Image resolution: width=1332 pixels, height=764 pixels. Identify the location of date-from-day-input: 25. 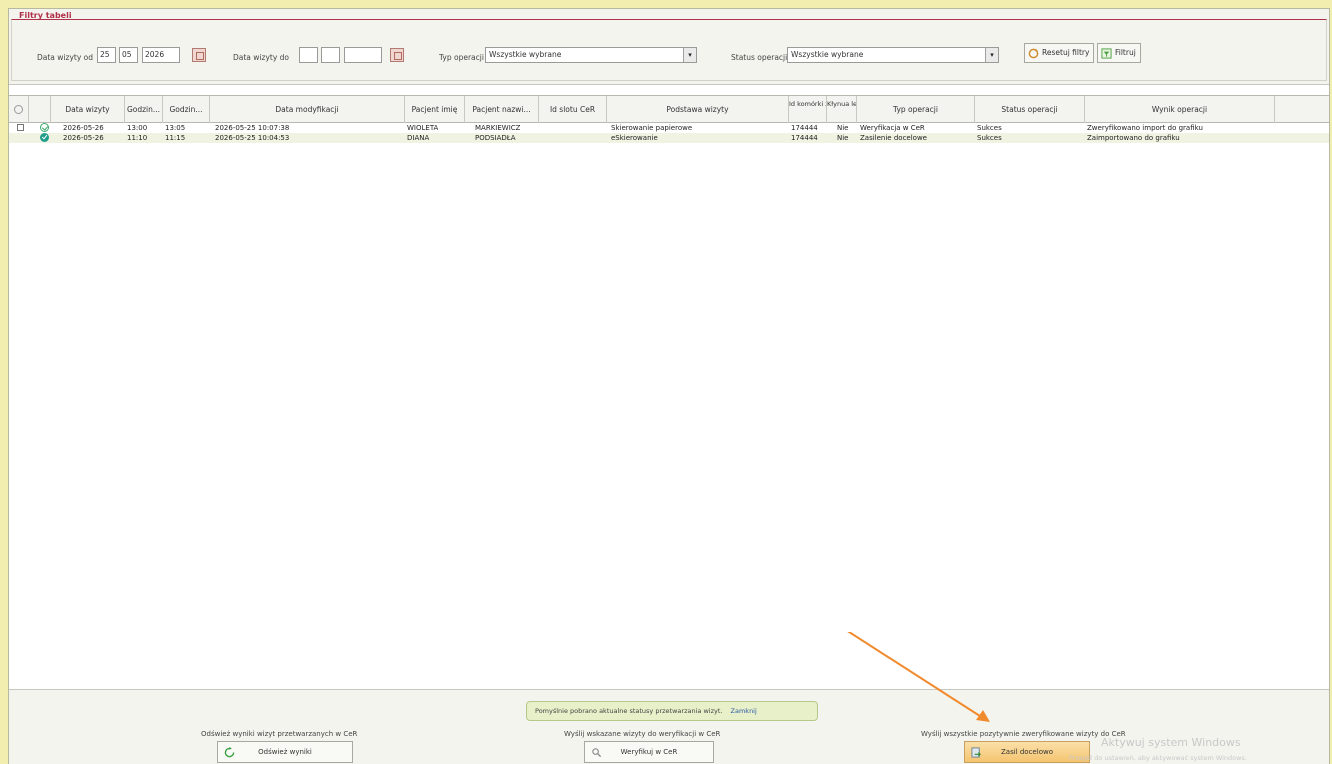
(106, 55).